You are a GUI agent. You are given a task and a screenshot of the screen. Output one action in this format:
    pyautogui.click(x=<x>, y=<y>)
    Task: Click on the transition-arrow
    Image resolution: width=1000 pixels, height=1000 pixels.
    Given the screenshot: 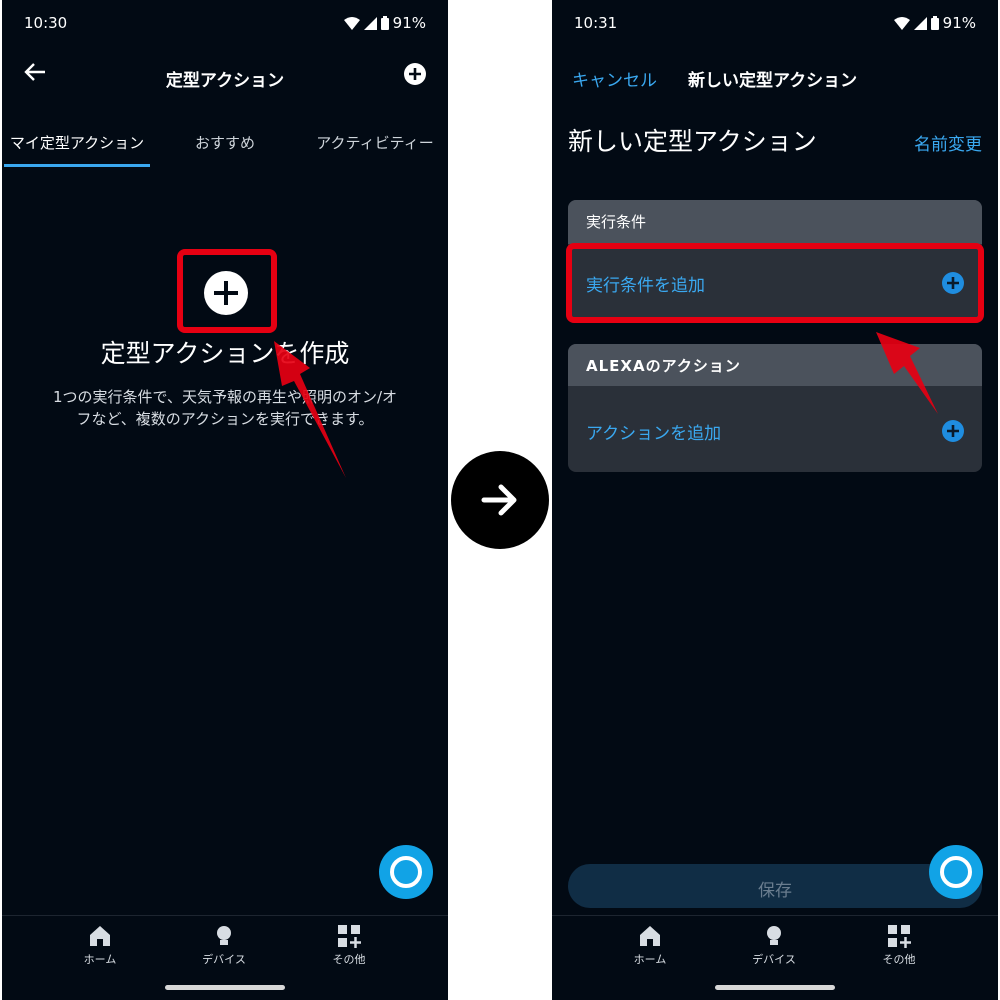 What is the action you would take?
    pyautogui.click(x=500, y=500)
    